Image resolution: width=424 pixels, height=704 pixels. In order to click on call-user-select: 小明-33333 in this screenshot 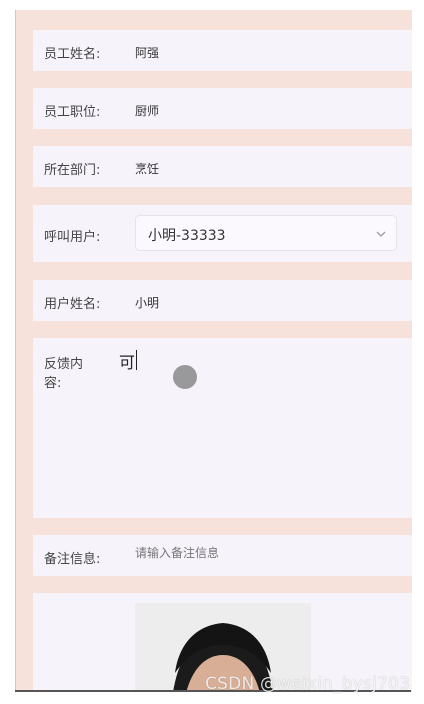, I will do `click(266, 233)`.